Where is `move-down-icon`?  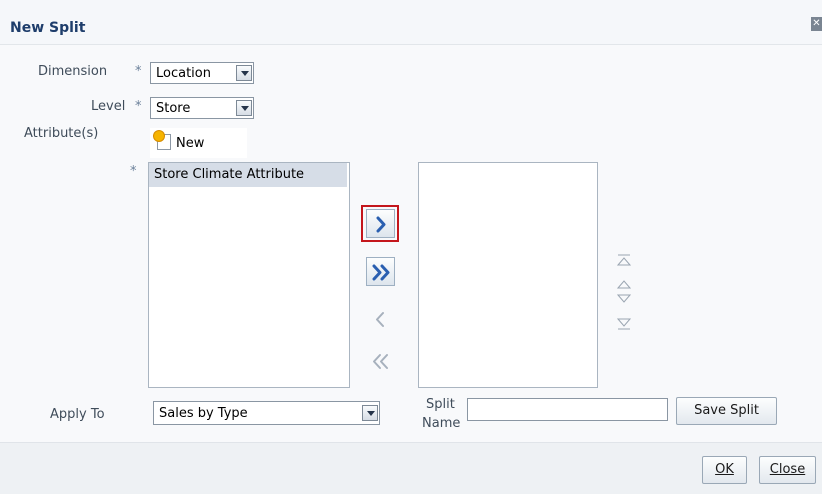 move-down-icon is located at coordinates (624, 299).